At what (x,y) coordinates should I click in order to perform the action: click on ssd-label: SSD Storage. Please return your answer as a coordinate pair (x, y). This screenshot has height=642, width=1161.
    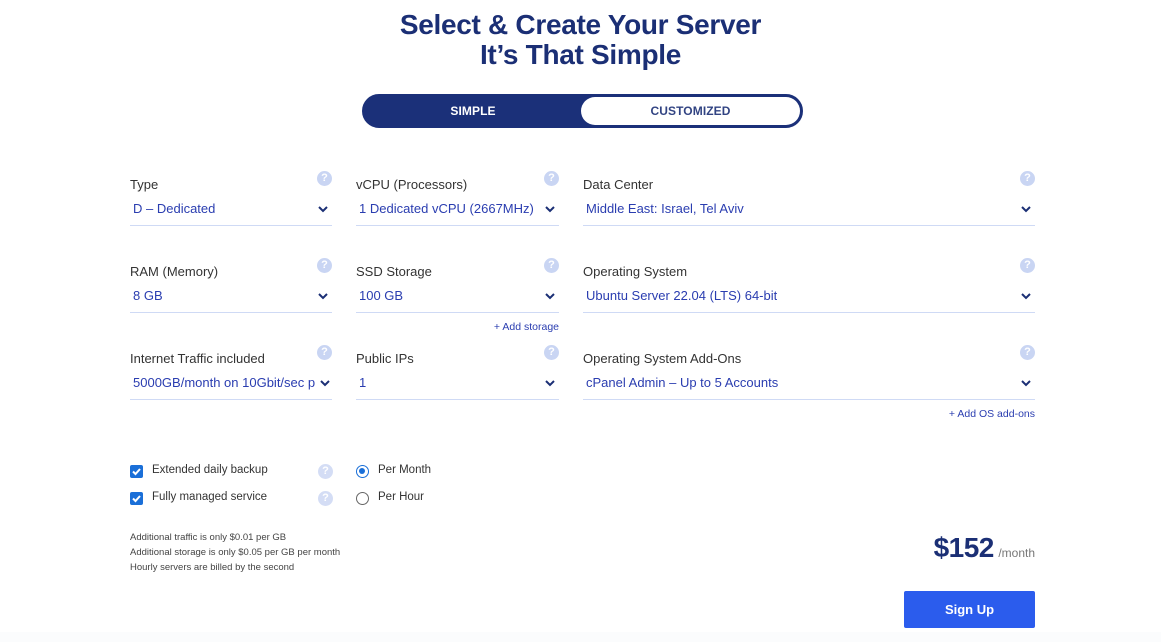
    Looking at the image, I should click on (394, 271).